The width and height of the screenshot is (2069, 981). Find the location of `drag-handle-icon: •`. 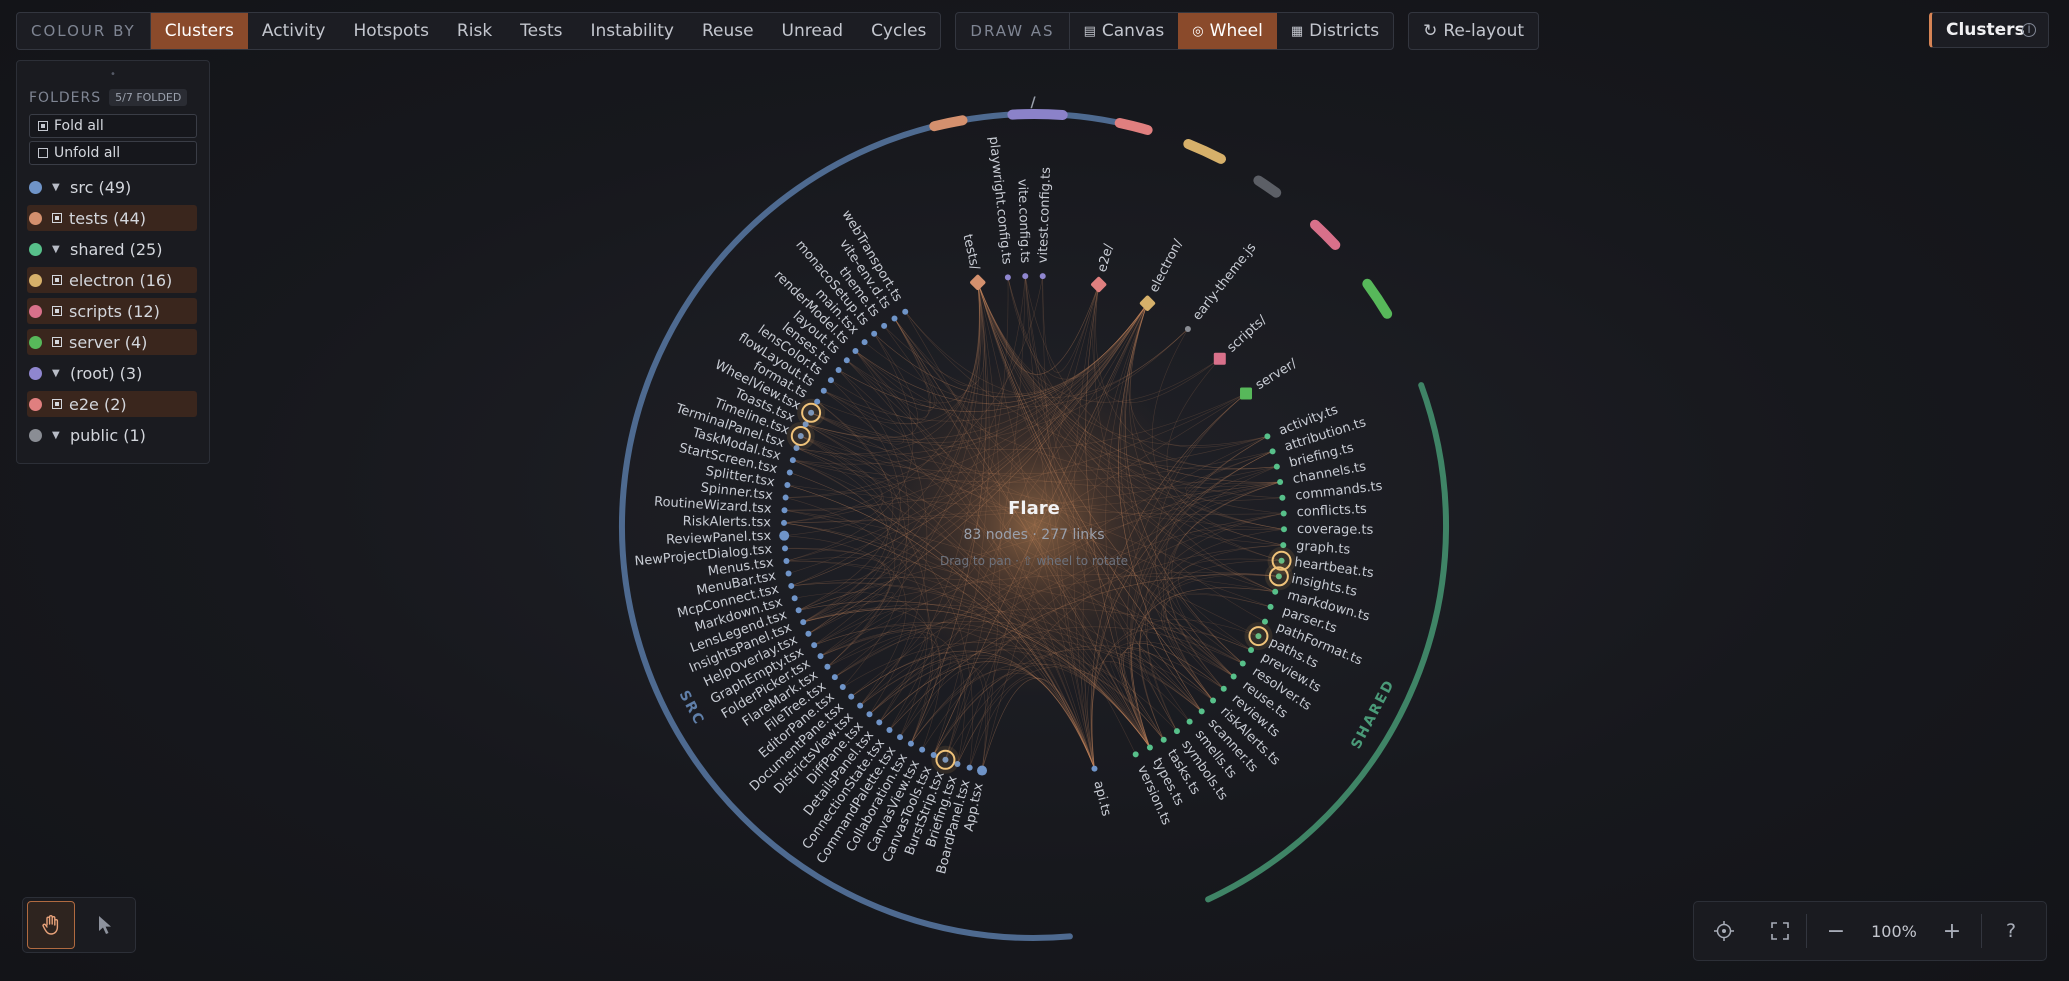

drag-handle-icon: • is located at coordinates (113, 74).